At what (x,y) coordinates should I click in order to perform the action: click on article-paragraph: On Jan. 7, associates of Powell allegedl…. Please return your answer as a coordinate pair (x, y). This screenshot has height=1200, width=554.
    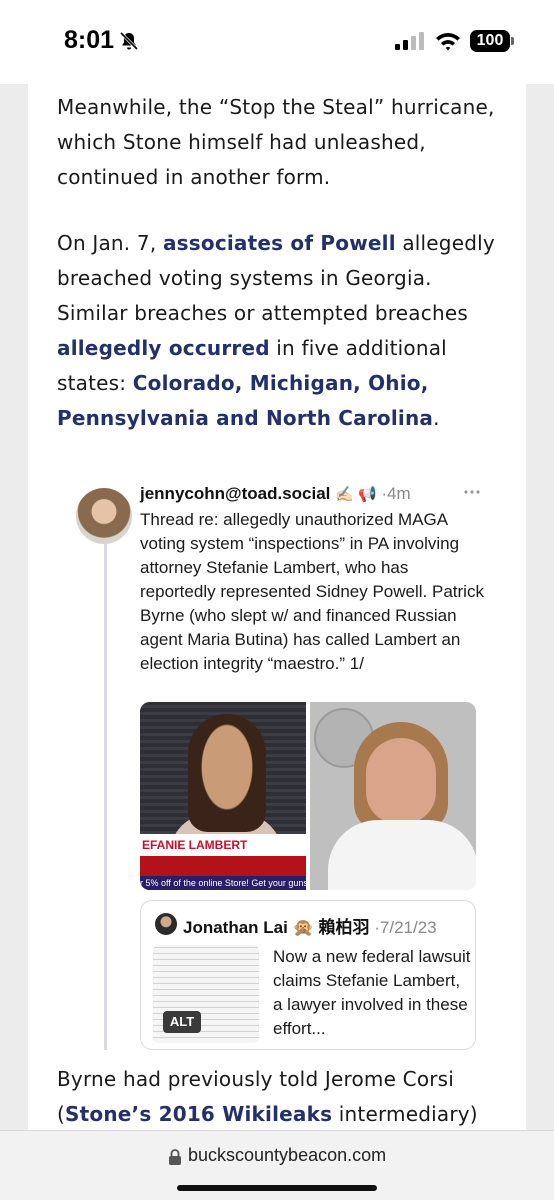
    Looking at the image, I should click on (282, 331).